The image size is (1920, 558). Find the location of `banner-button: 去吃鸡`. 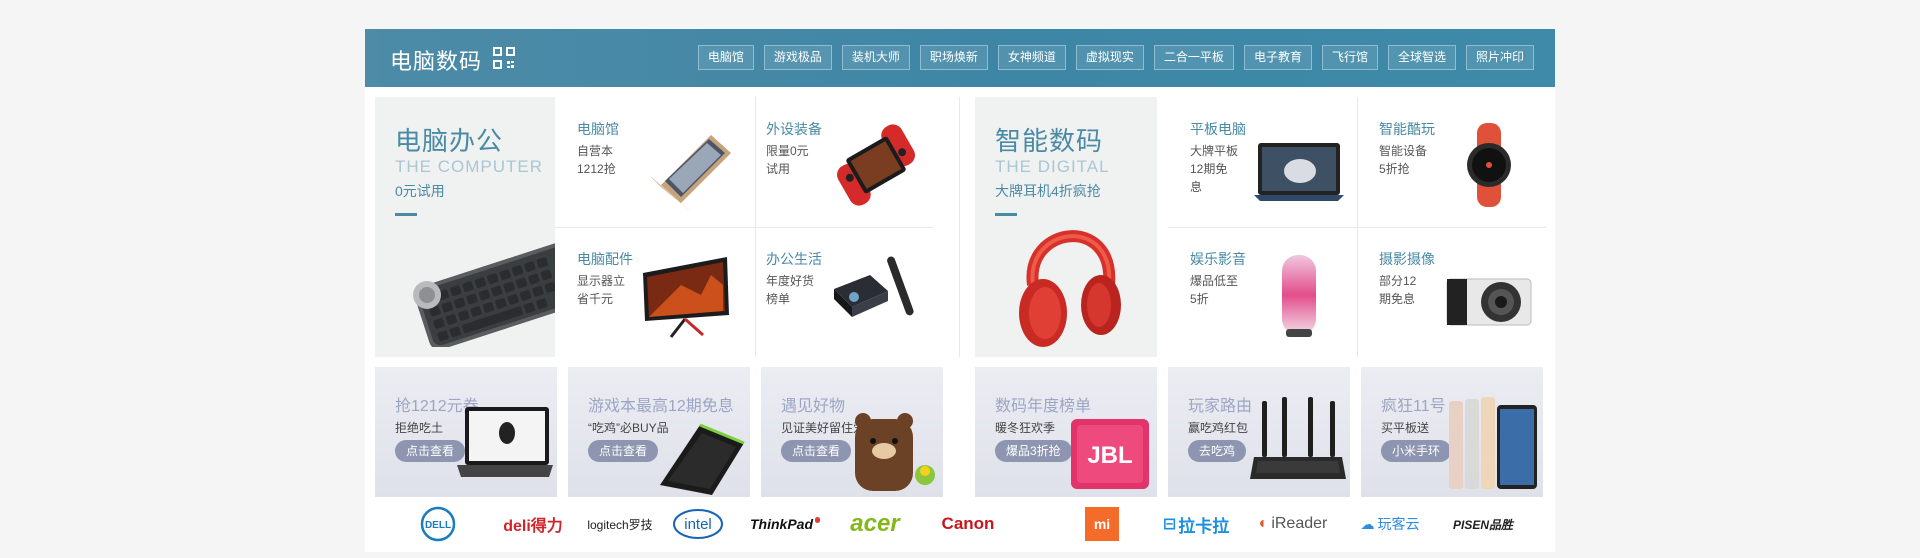

banner-button: 去吃鸡 is located at coordinates (1217, 451).